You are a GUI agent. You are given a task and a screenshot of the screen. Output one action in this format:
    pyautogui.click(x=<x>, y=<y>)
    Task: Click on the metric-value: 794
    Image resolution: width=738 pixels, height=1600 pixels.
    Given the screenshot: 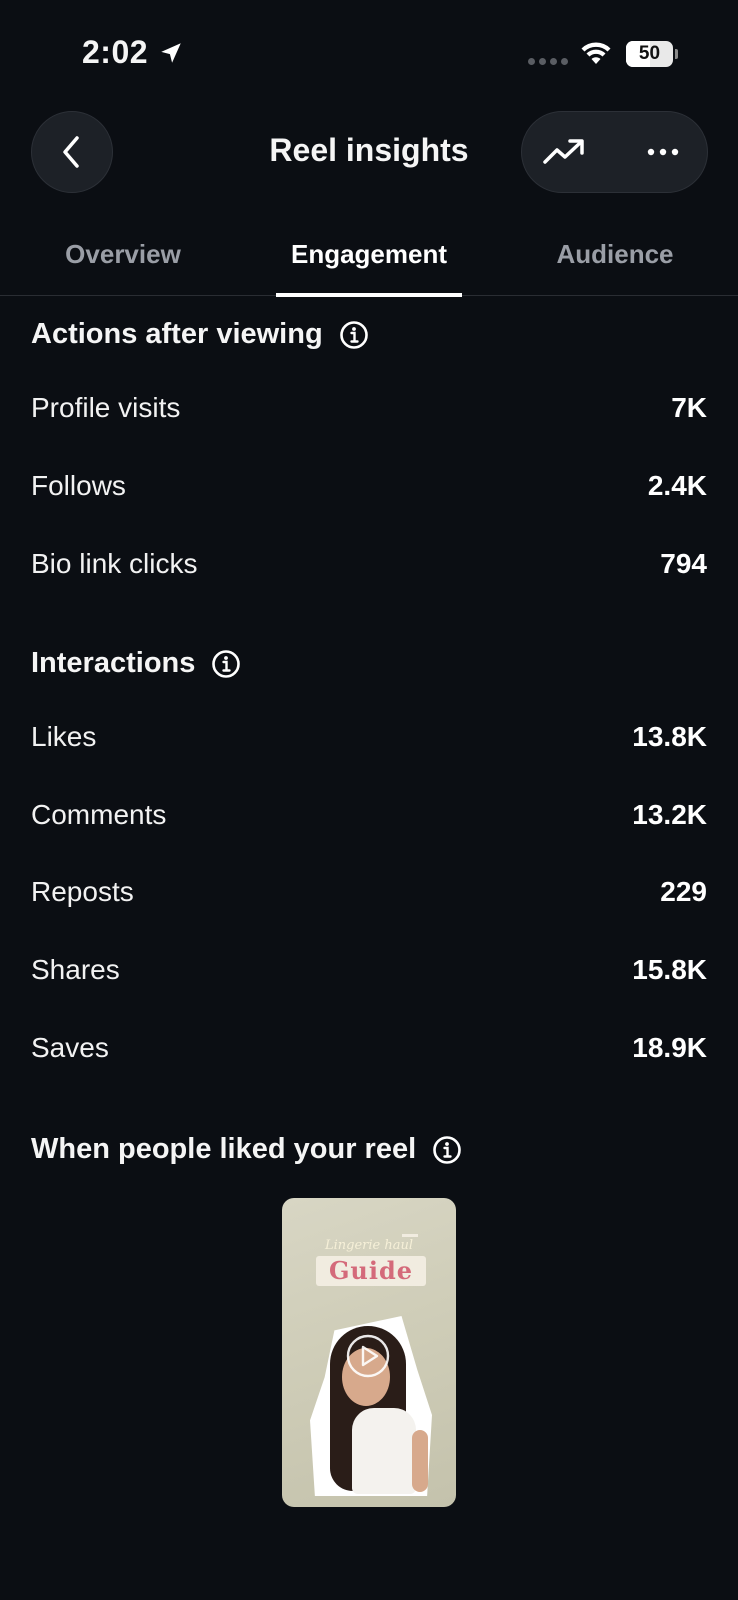 What is the action you would take?
    pyautogui.click(x=683, y=563)
    